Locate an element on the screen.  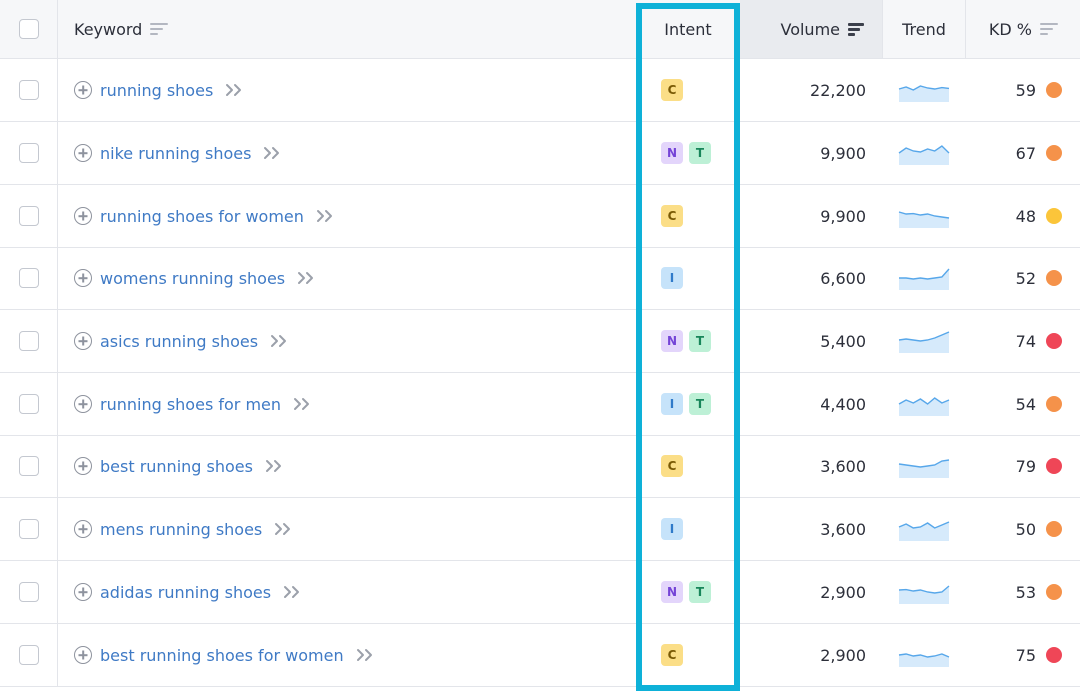
keyword-link: running shoes is located at coordinates (156, 90).